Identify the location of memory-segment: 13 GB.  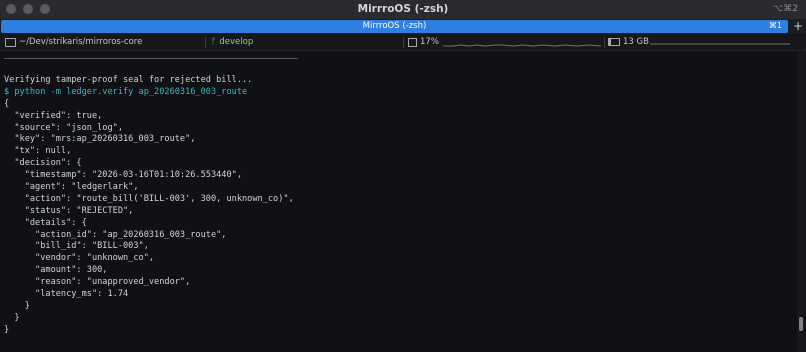
(628, 42).